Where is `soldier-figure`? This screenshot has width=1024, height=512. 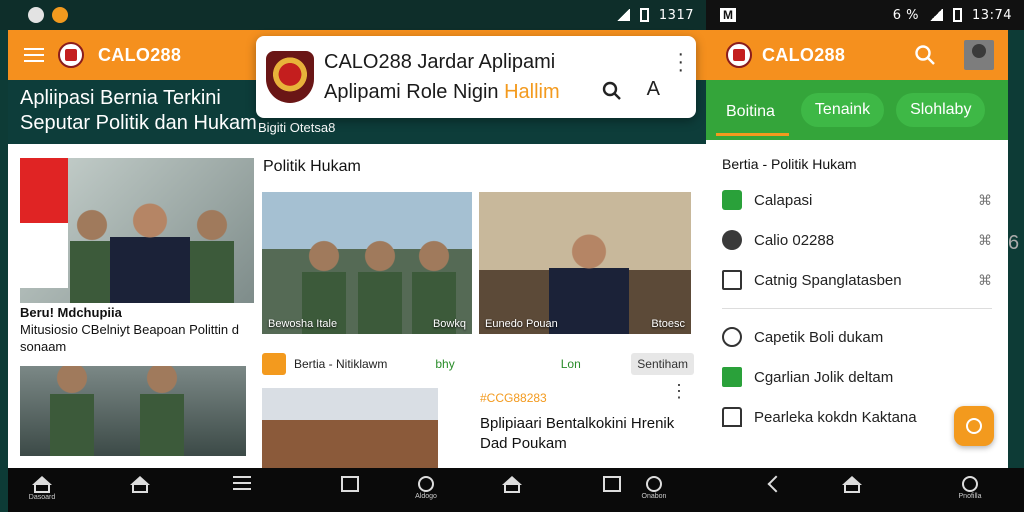
soldier-figure is located at coordinates (380, 284).